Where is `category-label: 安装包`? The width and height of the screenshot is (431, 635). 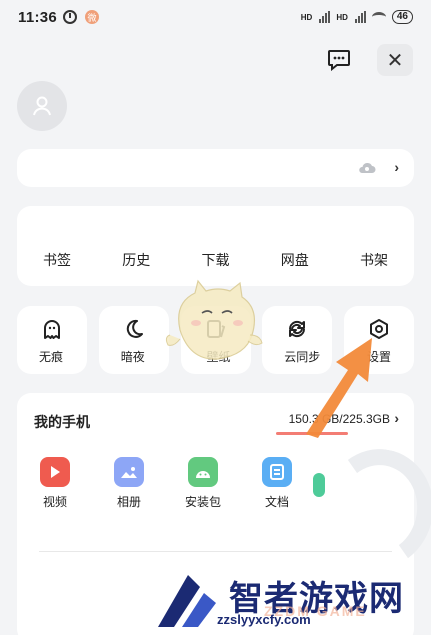 category-label: 安装包 is located at coordinates (202, 502).